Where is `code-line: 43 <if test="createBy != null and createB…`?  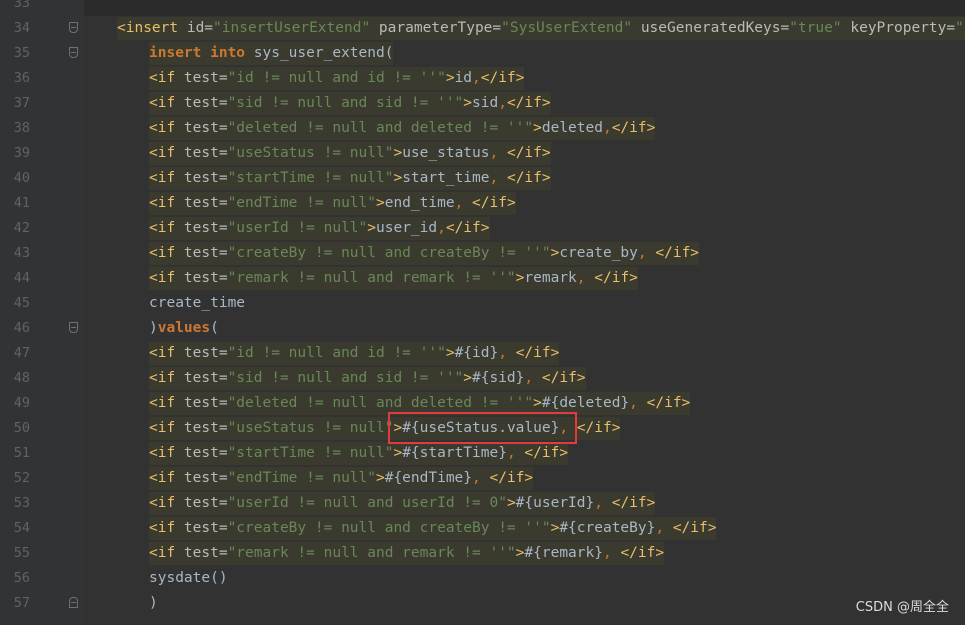 code-line: 43 <if test="createBy != null and createB… is located at coordinates (482, 253).